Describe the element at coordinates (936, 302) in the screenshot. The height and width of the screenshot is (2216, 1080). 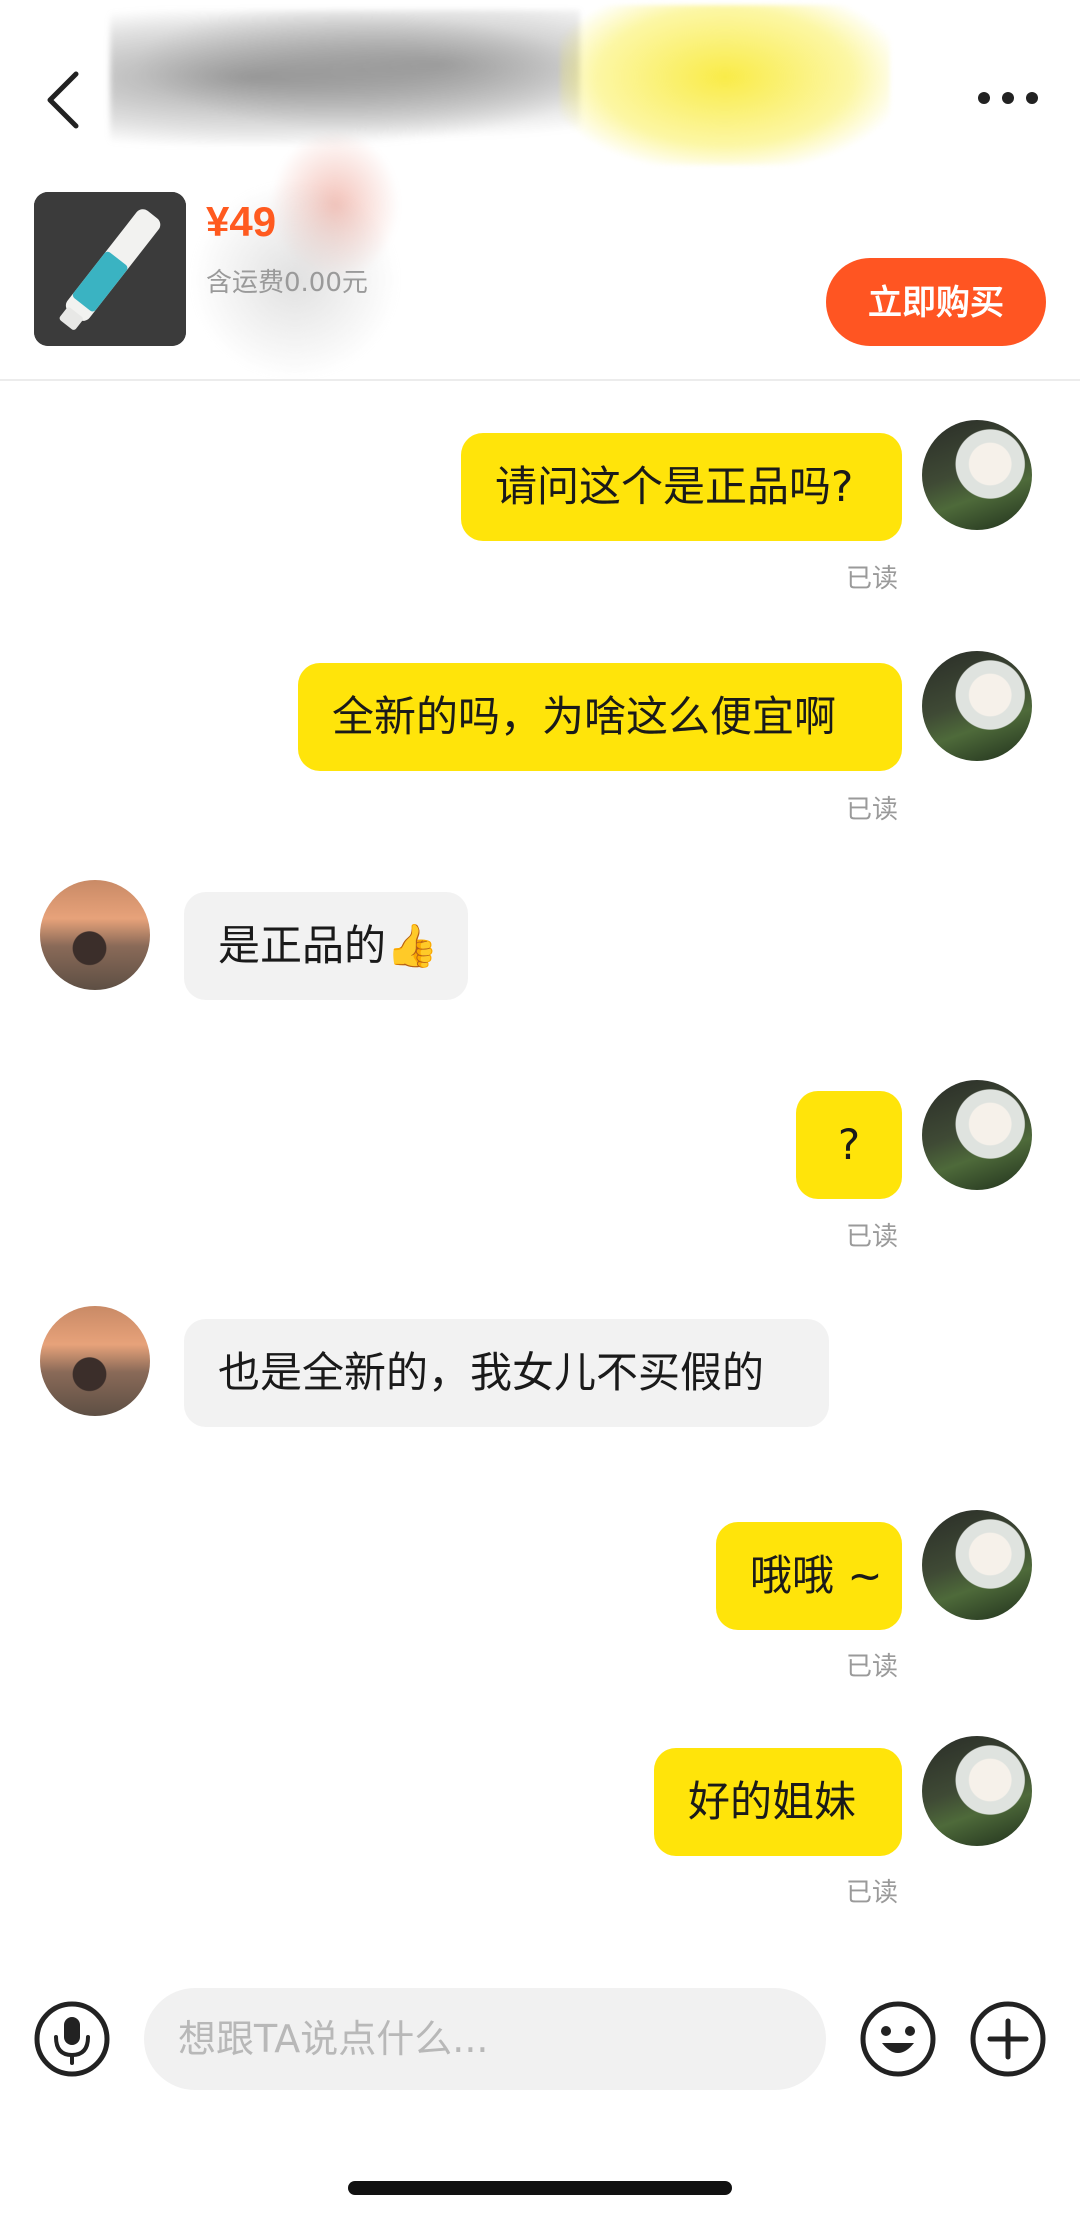
I see `buy-now-button: 立即购买` at that location.